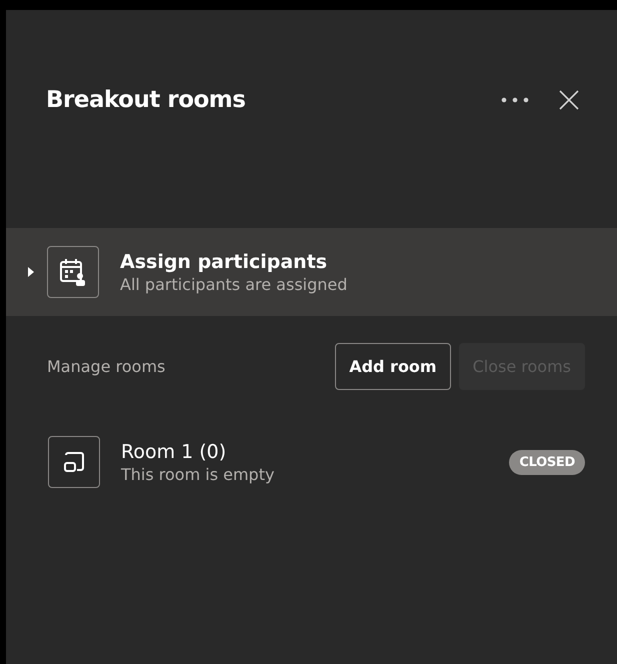 The width and height of the screenshot is (617, 664). What do you see at coordinates (31, 272) in the screenshot?
I see `caret-icon` at bounding box center [31, 272].